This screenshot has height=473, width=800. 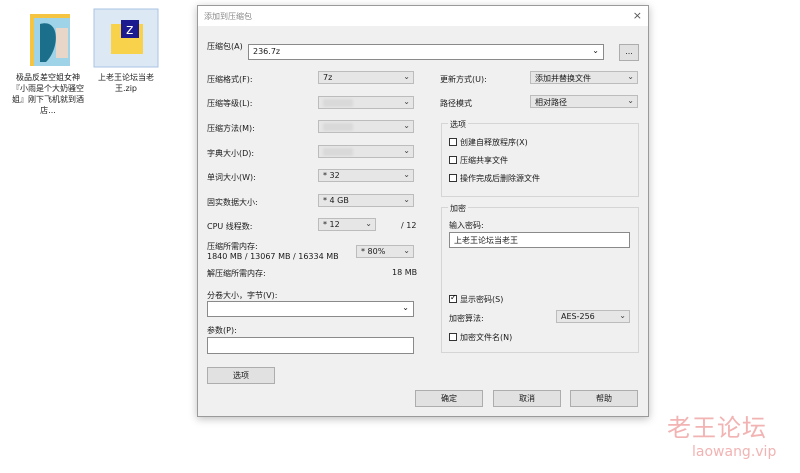 I want to click on update-select: 添加并替换文件 ⌄, so click(x=584, y=77).